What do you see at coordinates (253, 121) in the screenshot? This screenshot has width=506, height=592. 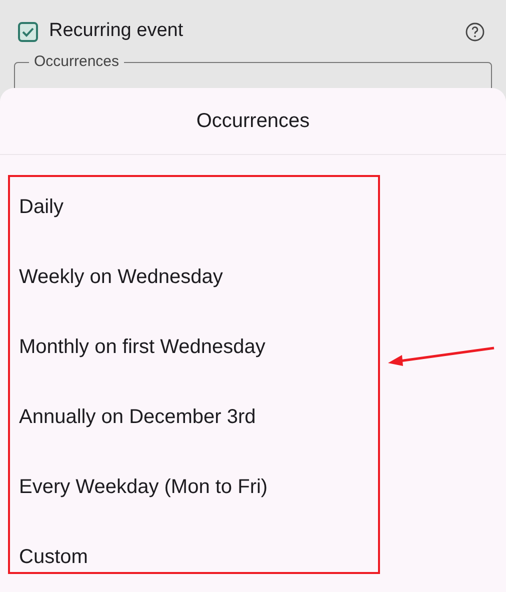 I see `sheet-title: Occurrences` at bounding box center [253, 121].